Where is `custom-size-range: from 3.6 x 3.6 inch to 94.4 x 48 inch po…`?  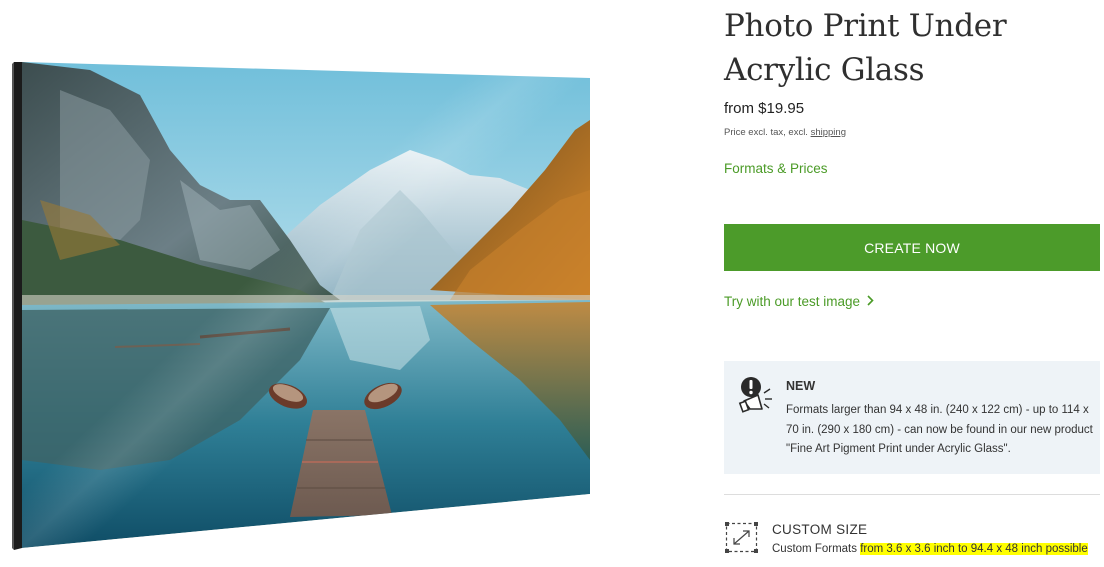 custom-size-range: from 3.6 x 3.6 inch to 94.4 x 48 inch po… is located at coordinates (974, 549).